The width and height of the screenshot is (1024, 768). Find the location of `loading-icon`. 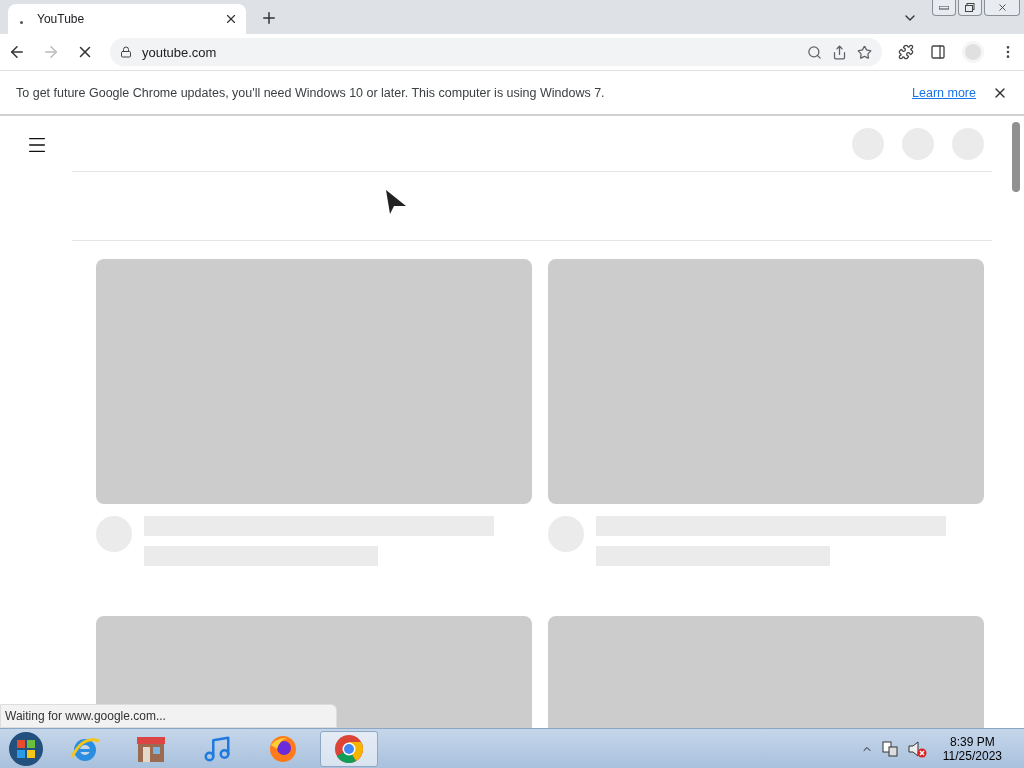

loading-icon is located at coordinates (21, 22).